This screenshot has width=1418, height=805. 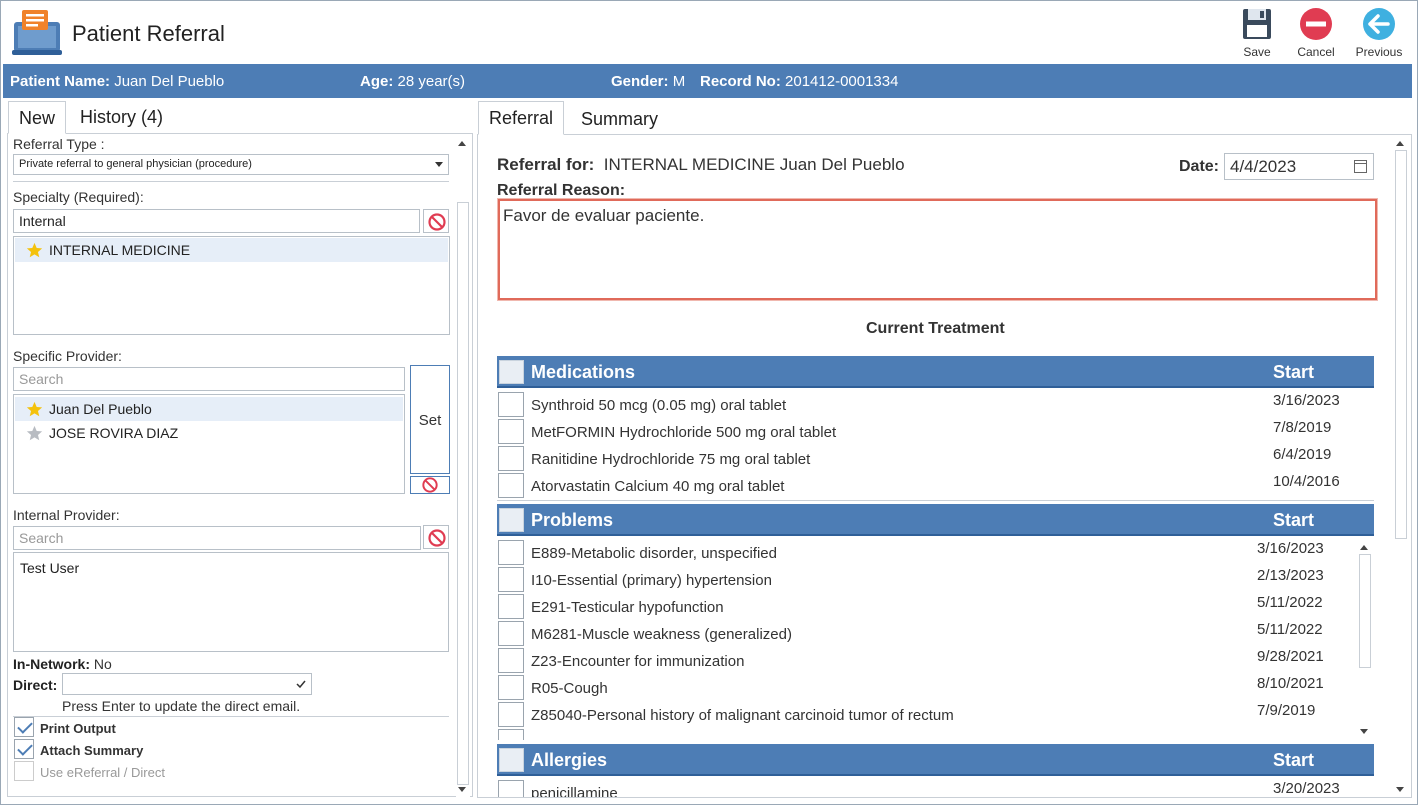 I want to click on allergy-start: 3/20/2023, so click(x=1306, y=788).